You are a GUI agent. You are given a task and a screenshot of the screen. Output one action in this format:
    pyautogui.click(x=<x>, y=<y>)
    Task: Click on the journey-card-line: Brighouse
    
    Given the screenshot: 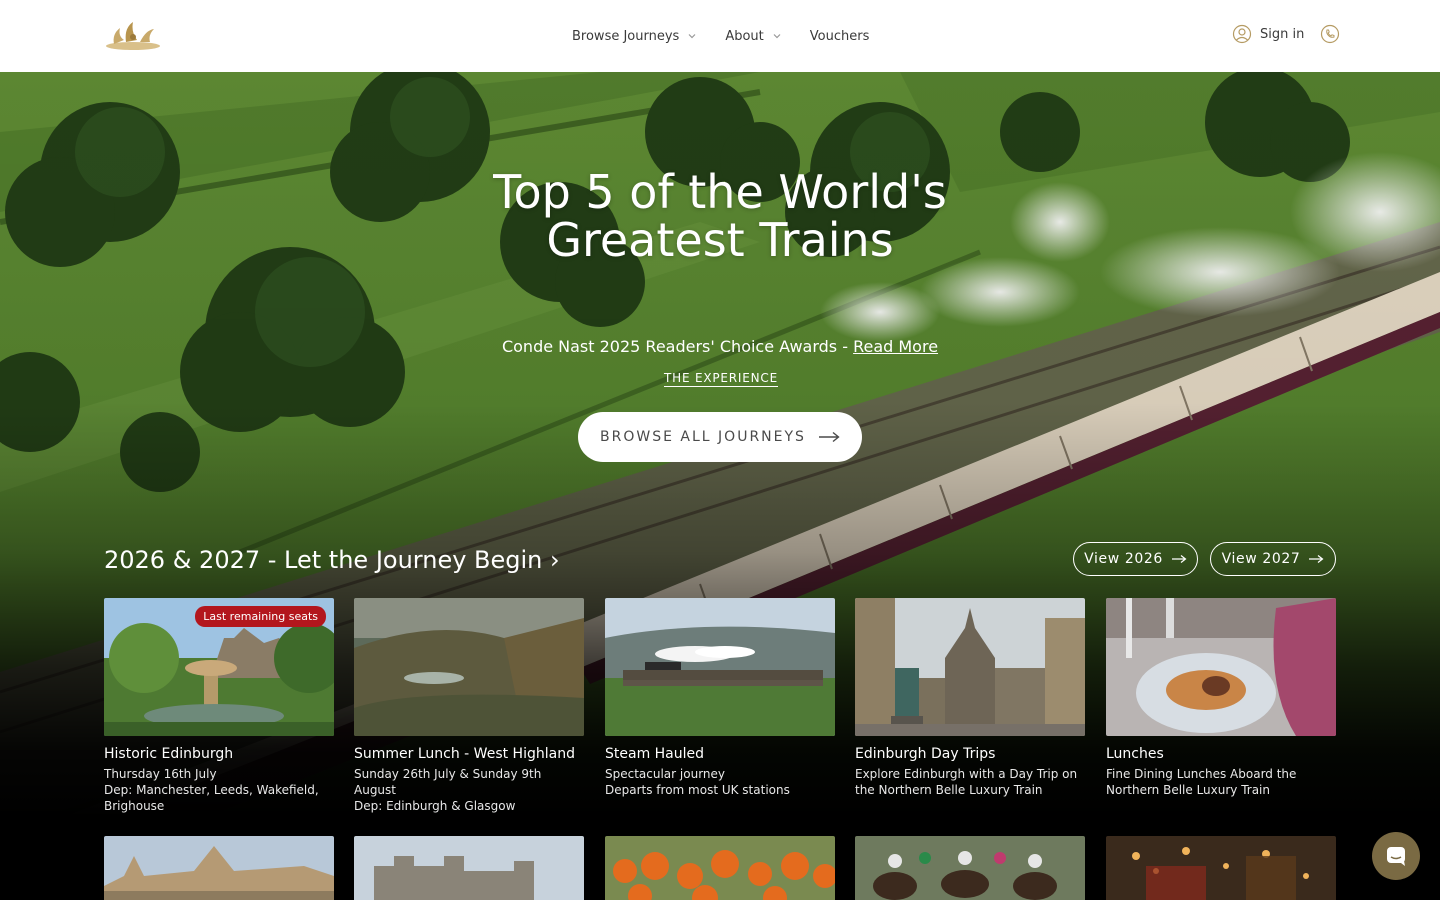 What is the action you would take?
    pyautogui.click(x=134, y=806)
    